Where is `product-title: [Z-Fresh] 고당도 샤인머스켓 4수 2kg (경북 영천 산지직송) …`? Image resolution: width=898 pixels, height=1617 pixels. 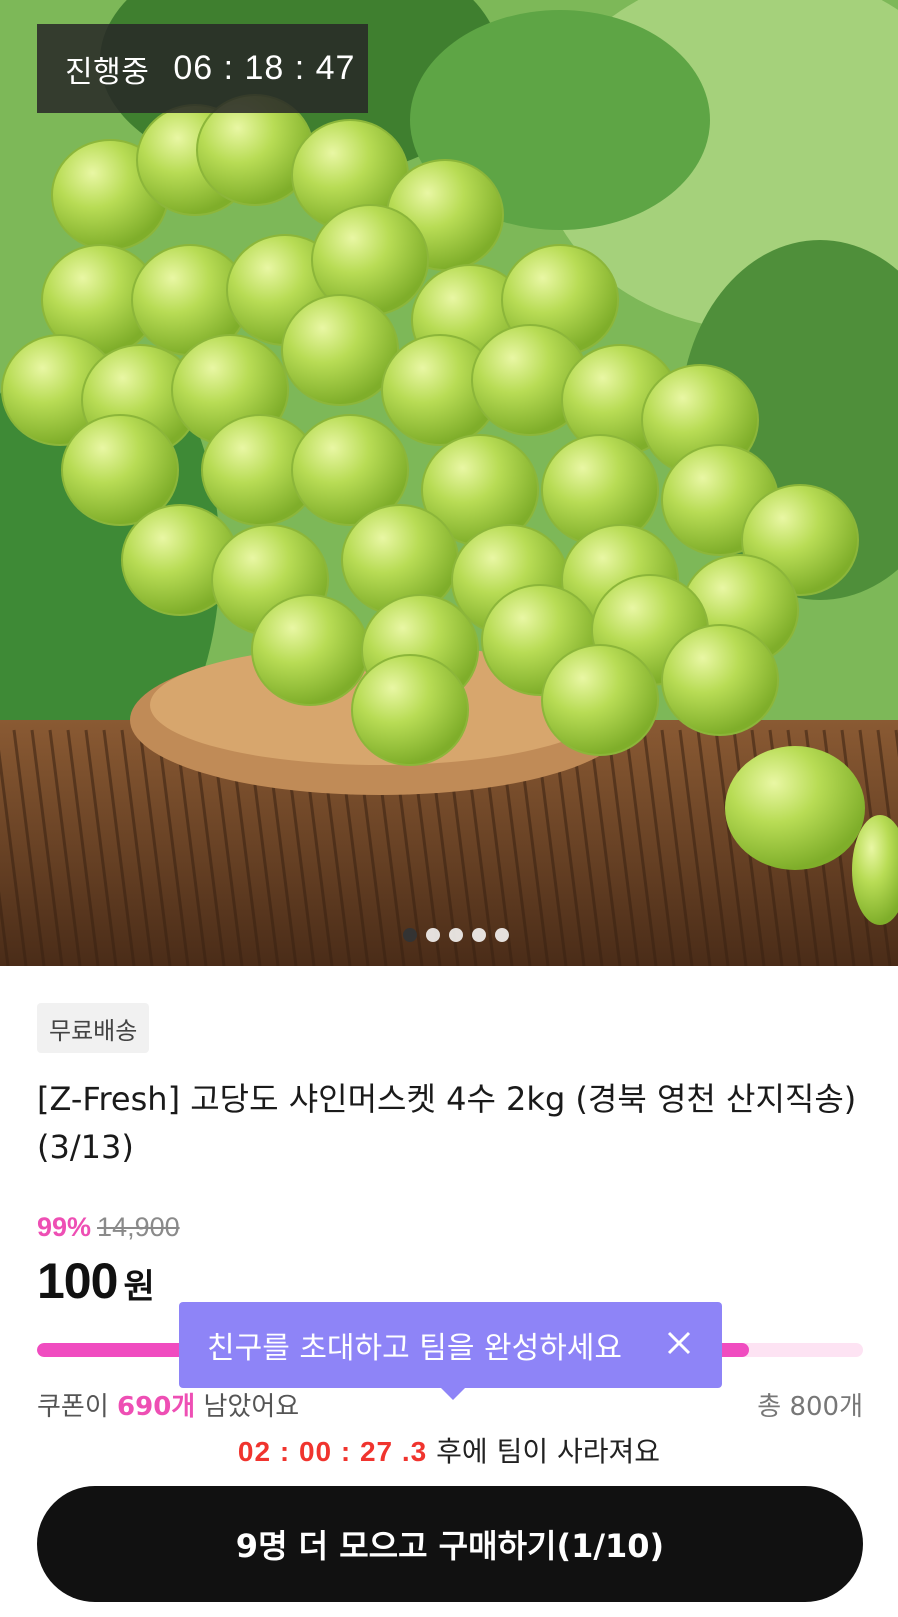
product-title: [Z-Fresh] 고당도 샤인머스켓 4수 2kg (경북 영천 산지직송) … is located at coordinates (447, 1123).